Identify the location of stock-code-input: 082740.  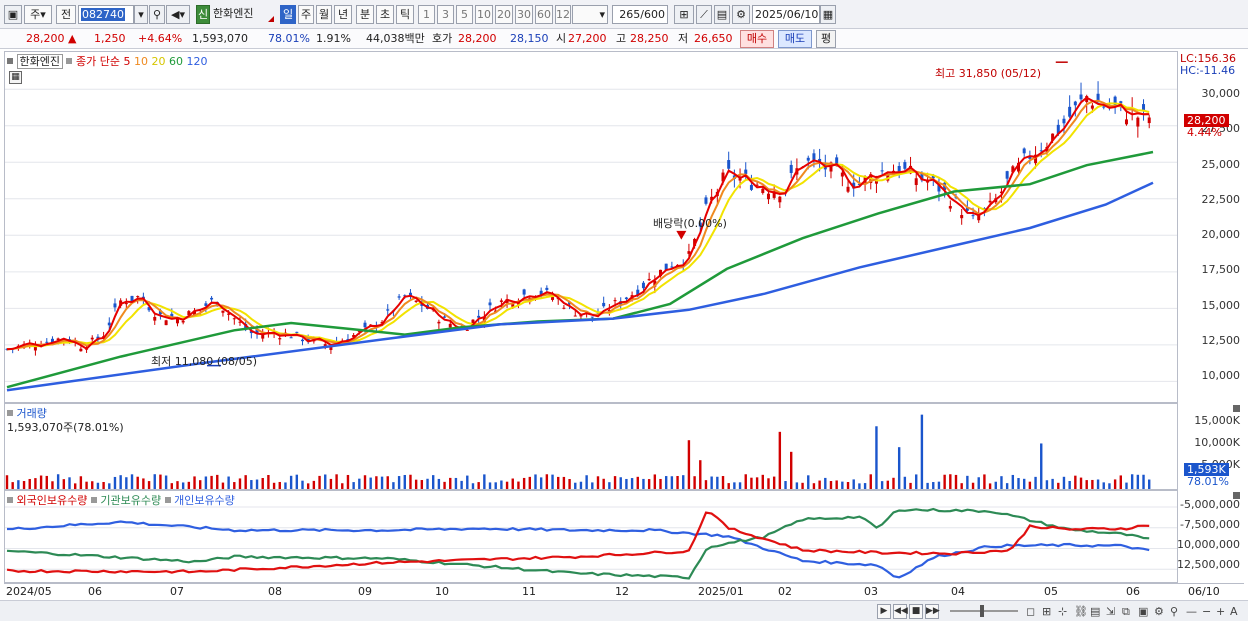
(106, 14).